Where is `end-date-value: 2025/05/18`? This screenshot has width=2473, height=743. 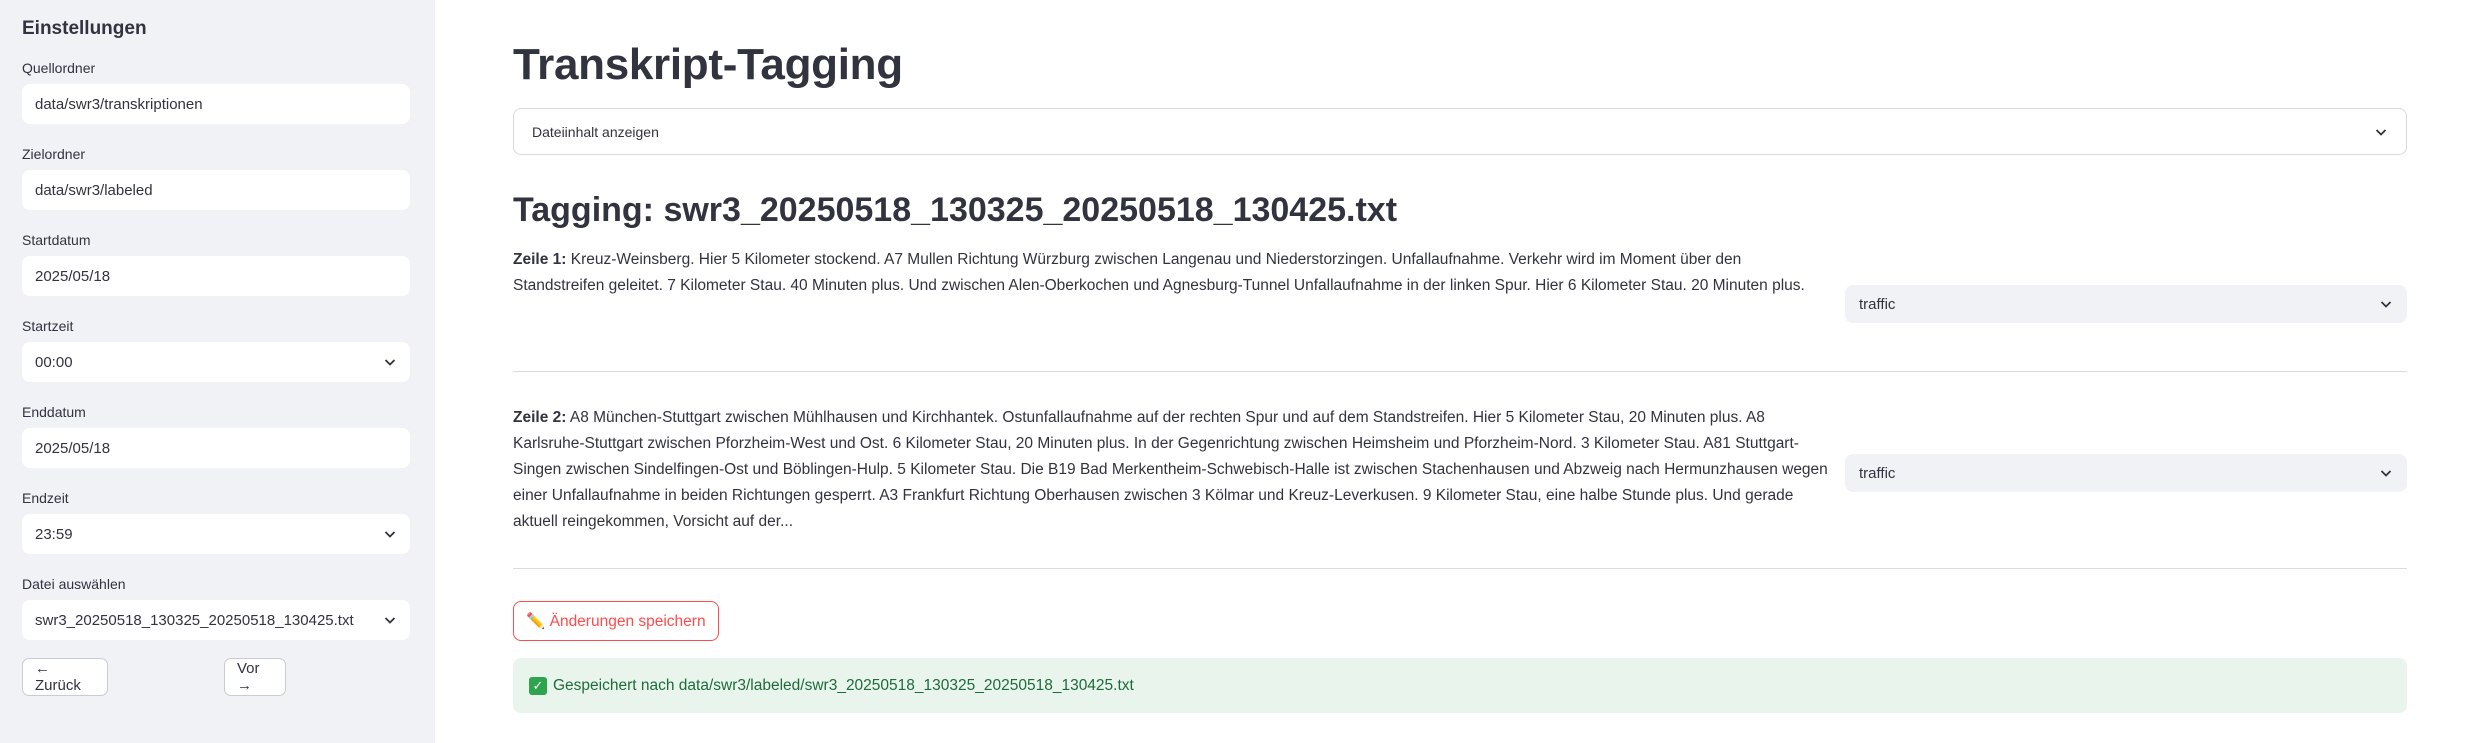 end-date-value: 2025/05/18 is located at coordinates (73, 448).